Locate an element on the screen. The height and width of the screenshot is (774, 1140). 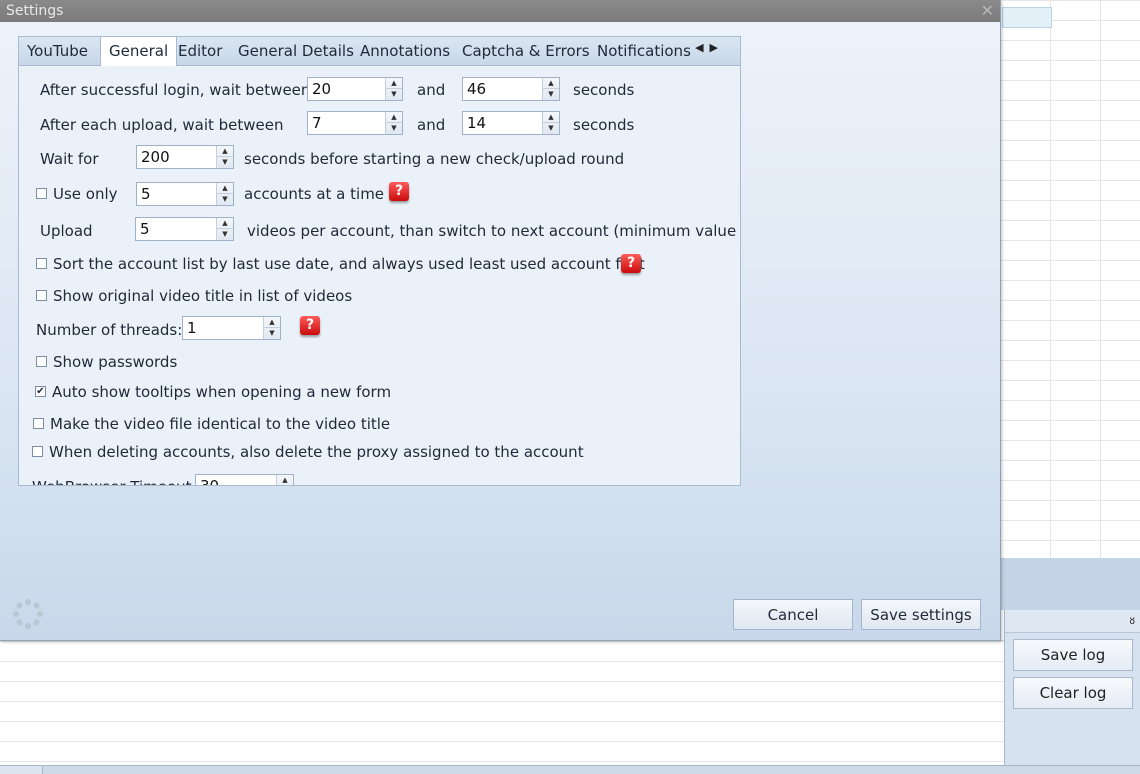
log-list is located at coordinates (502, 703).